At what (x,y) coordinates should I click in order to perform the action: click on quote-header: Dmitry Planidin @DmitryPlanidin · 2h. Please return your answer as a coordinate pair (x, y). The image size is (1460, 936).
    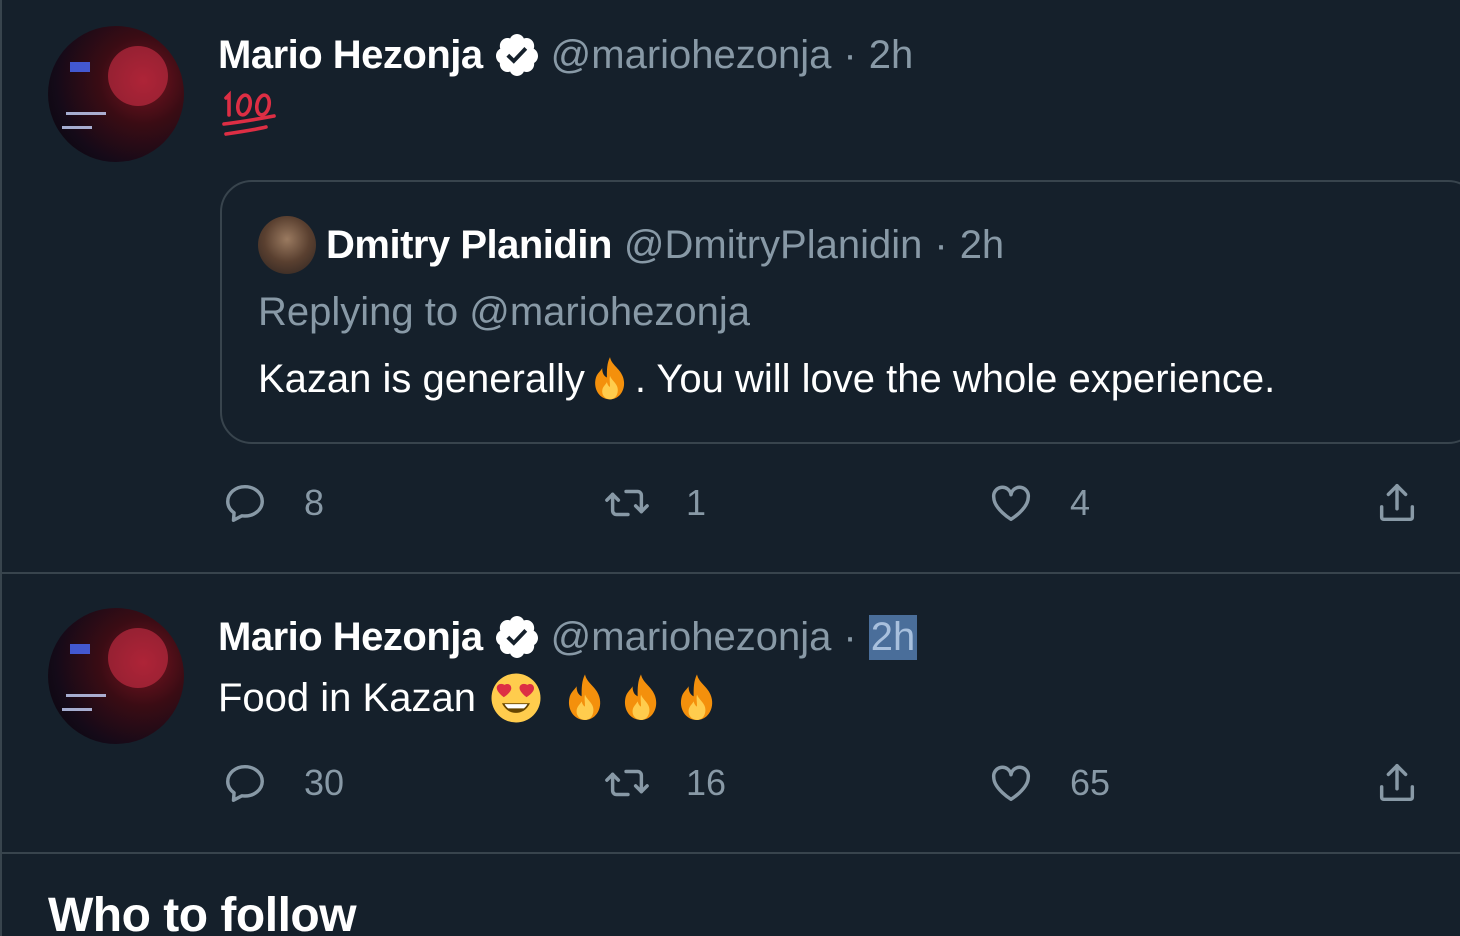
    Looking at the image, I should click on (665, 245).